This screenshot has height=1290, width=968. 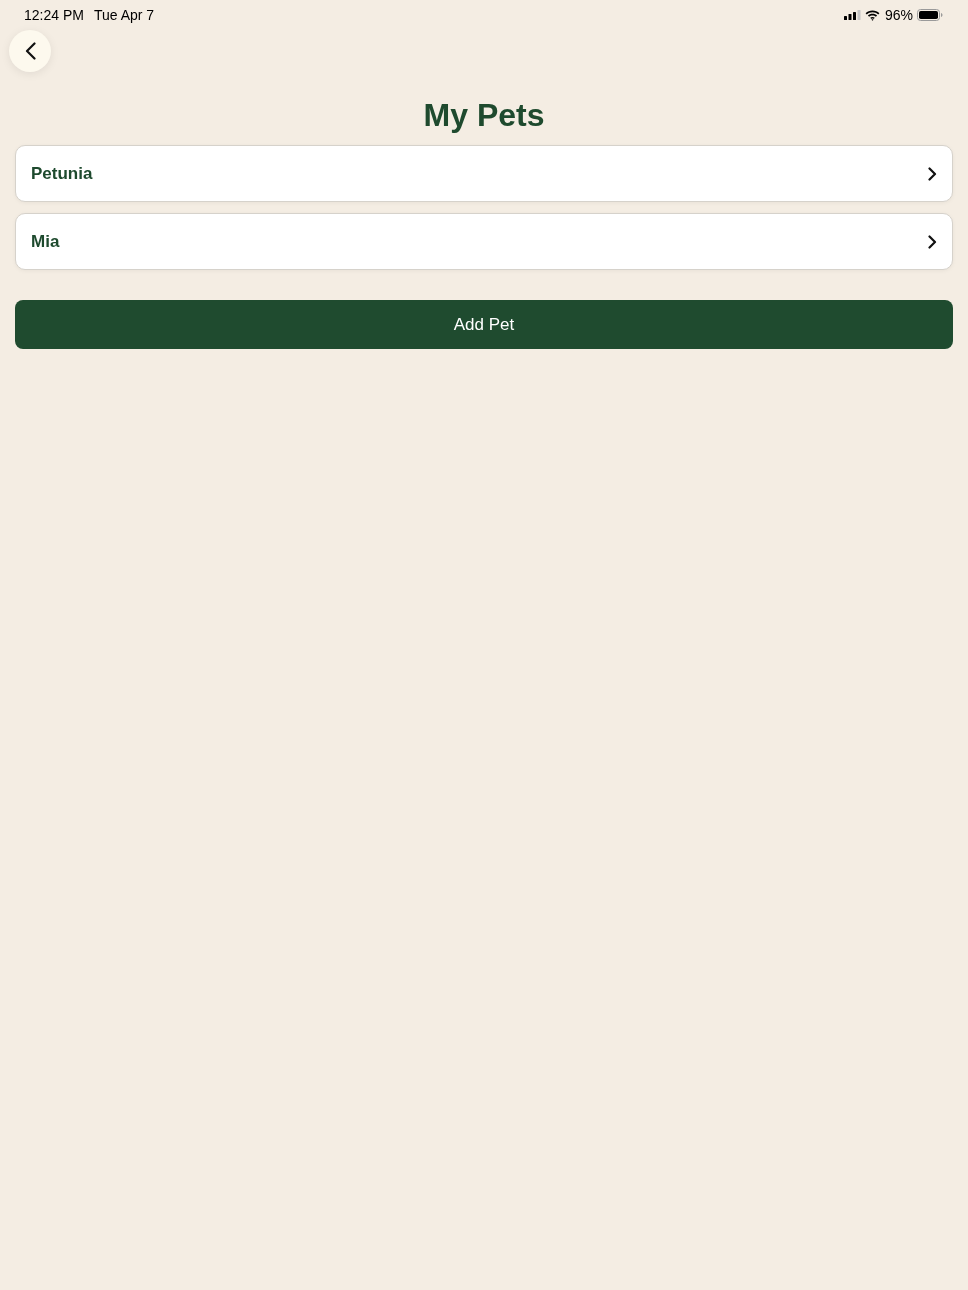 I want to click on back-button, so click(x=30, y=51).